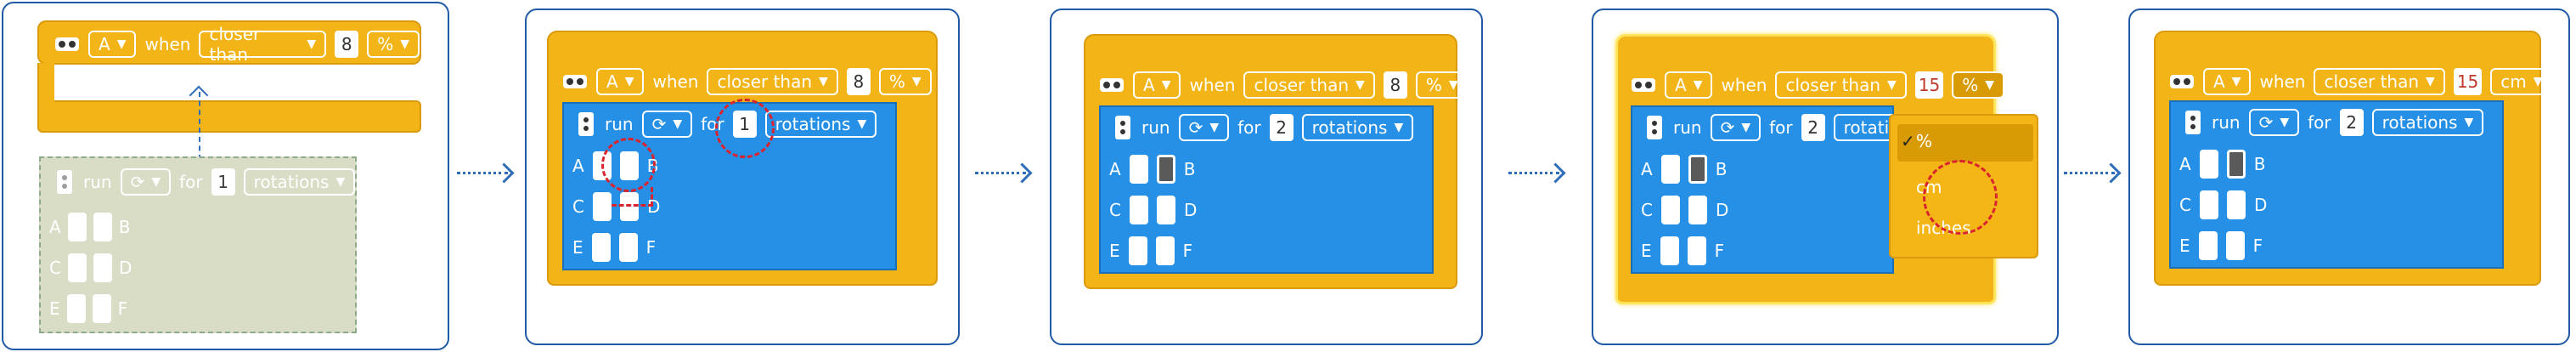  I want to click on distance-sensor-icon, so click(1643, 85).